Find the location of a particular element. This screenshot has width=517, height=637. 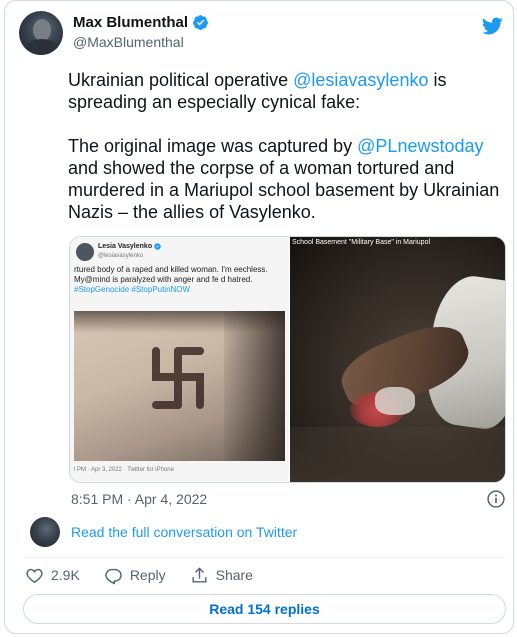

author-block: Max Blumenthal @MaxBlumenthal is located at coordinates (141, 32).